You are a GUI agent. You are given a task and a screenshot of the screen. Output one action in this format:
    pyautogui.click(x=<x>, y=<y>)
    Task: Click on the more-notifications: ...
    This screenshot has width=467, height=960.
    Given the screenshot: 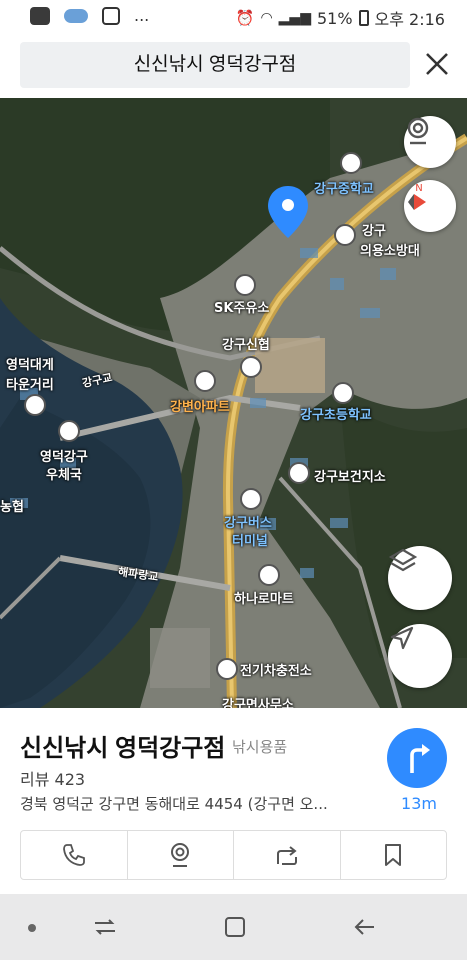 What is the action you would take?
    pyautogui.click(x=142, y=15)
    